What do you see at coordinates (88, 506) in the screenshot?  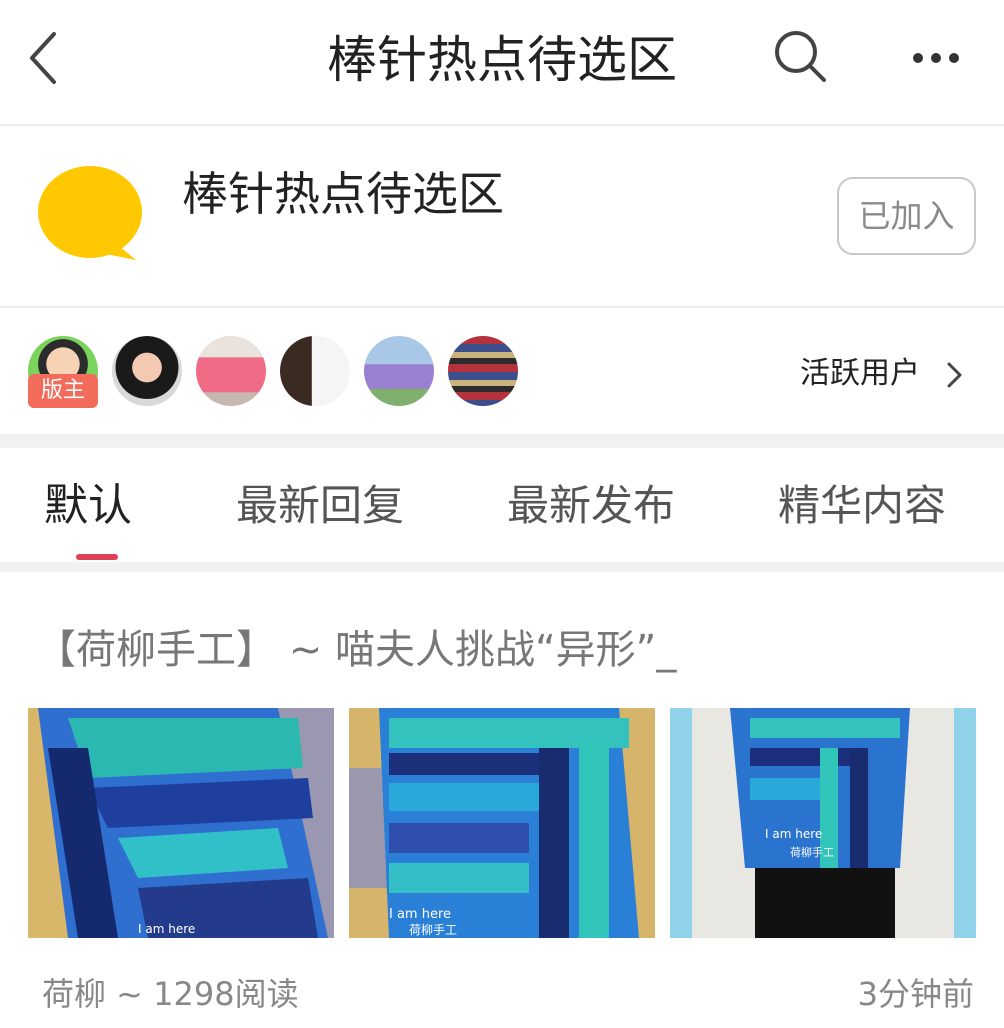 I see `tab-default: 默认` at bounding box center [88, 506].